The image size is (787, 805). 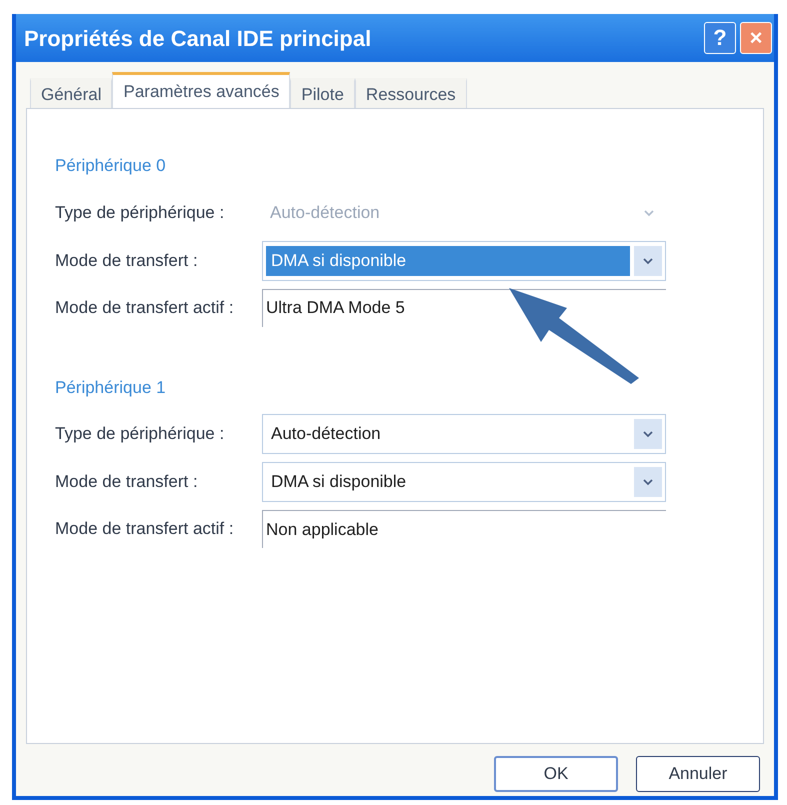 I want to click on group-title: Périphérique 0, so click(x=111, y=166).